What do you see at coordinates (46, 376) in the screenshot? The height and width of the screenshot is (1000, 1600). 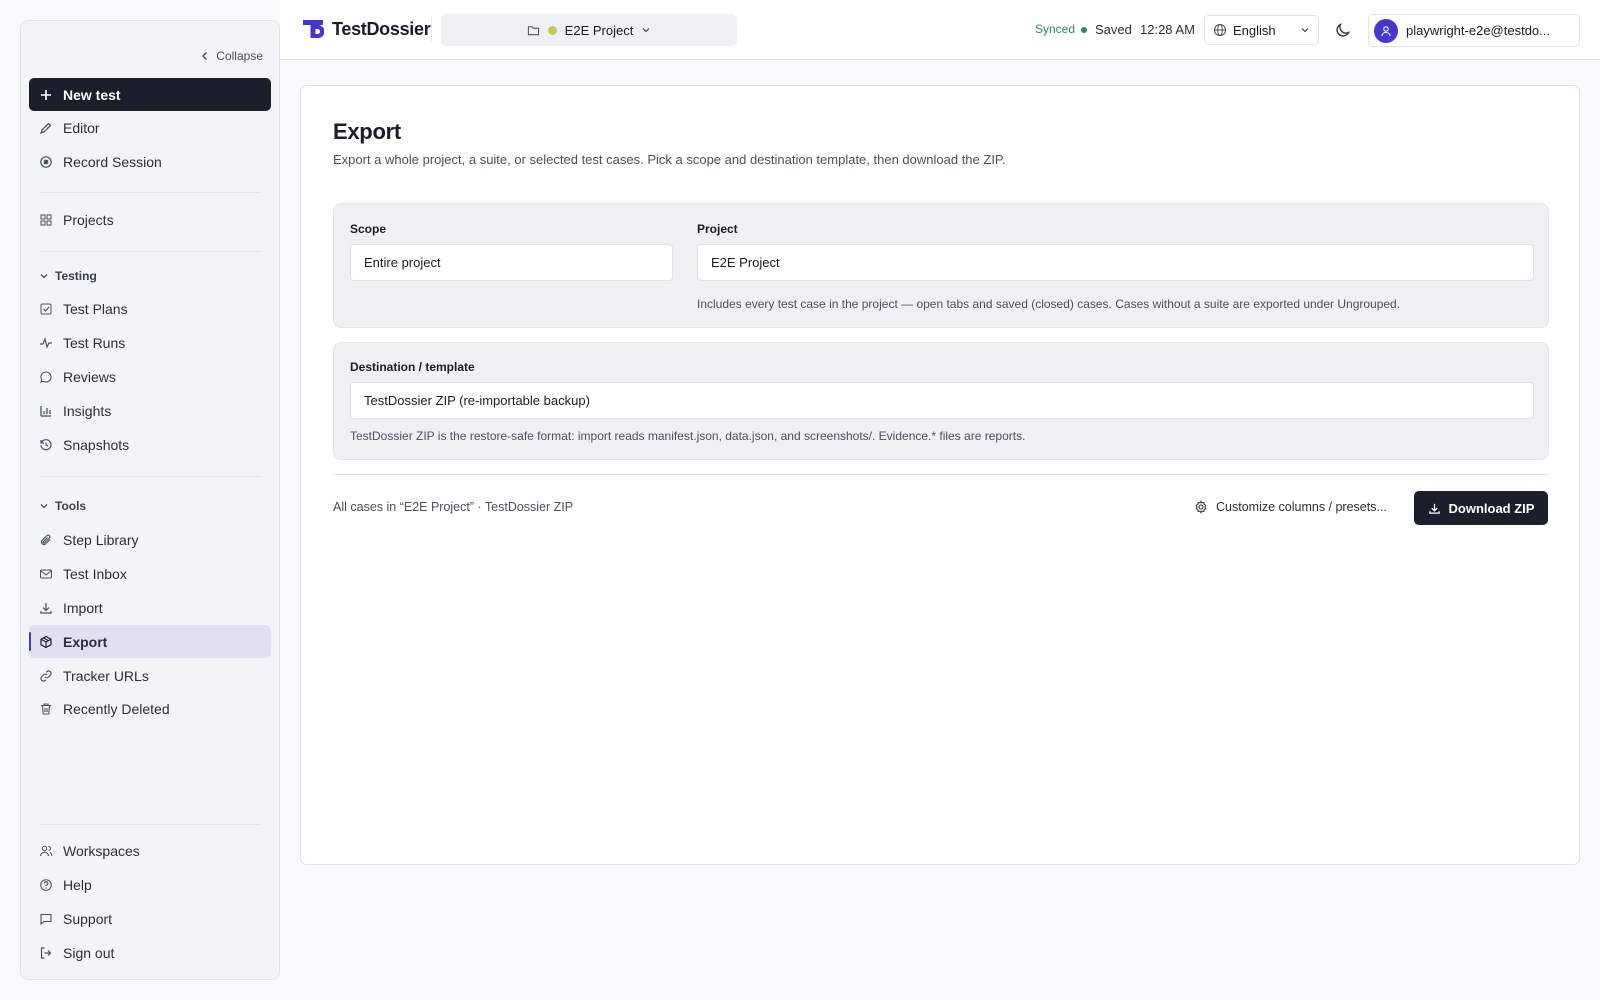 I see `message-circle-icon` at bounding box center [46, 376].